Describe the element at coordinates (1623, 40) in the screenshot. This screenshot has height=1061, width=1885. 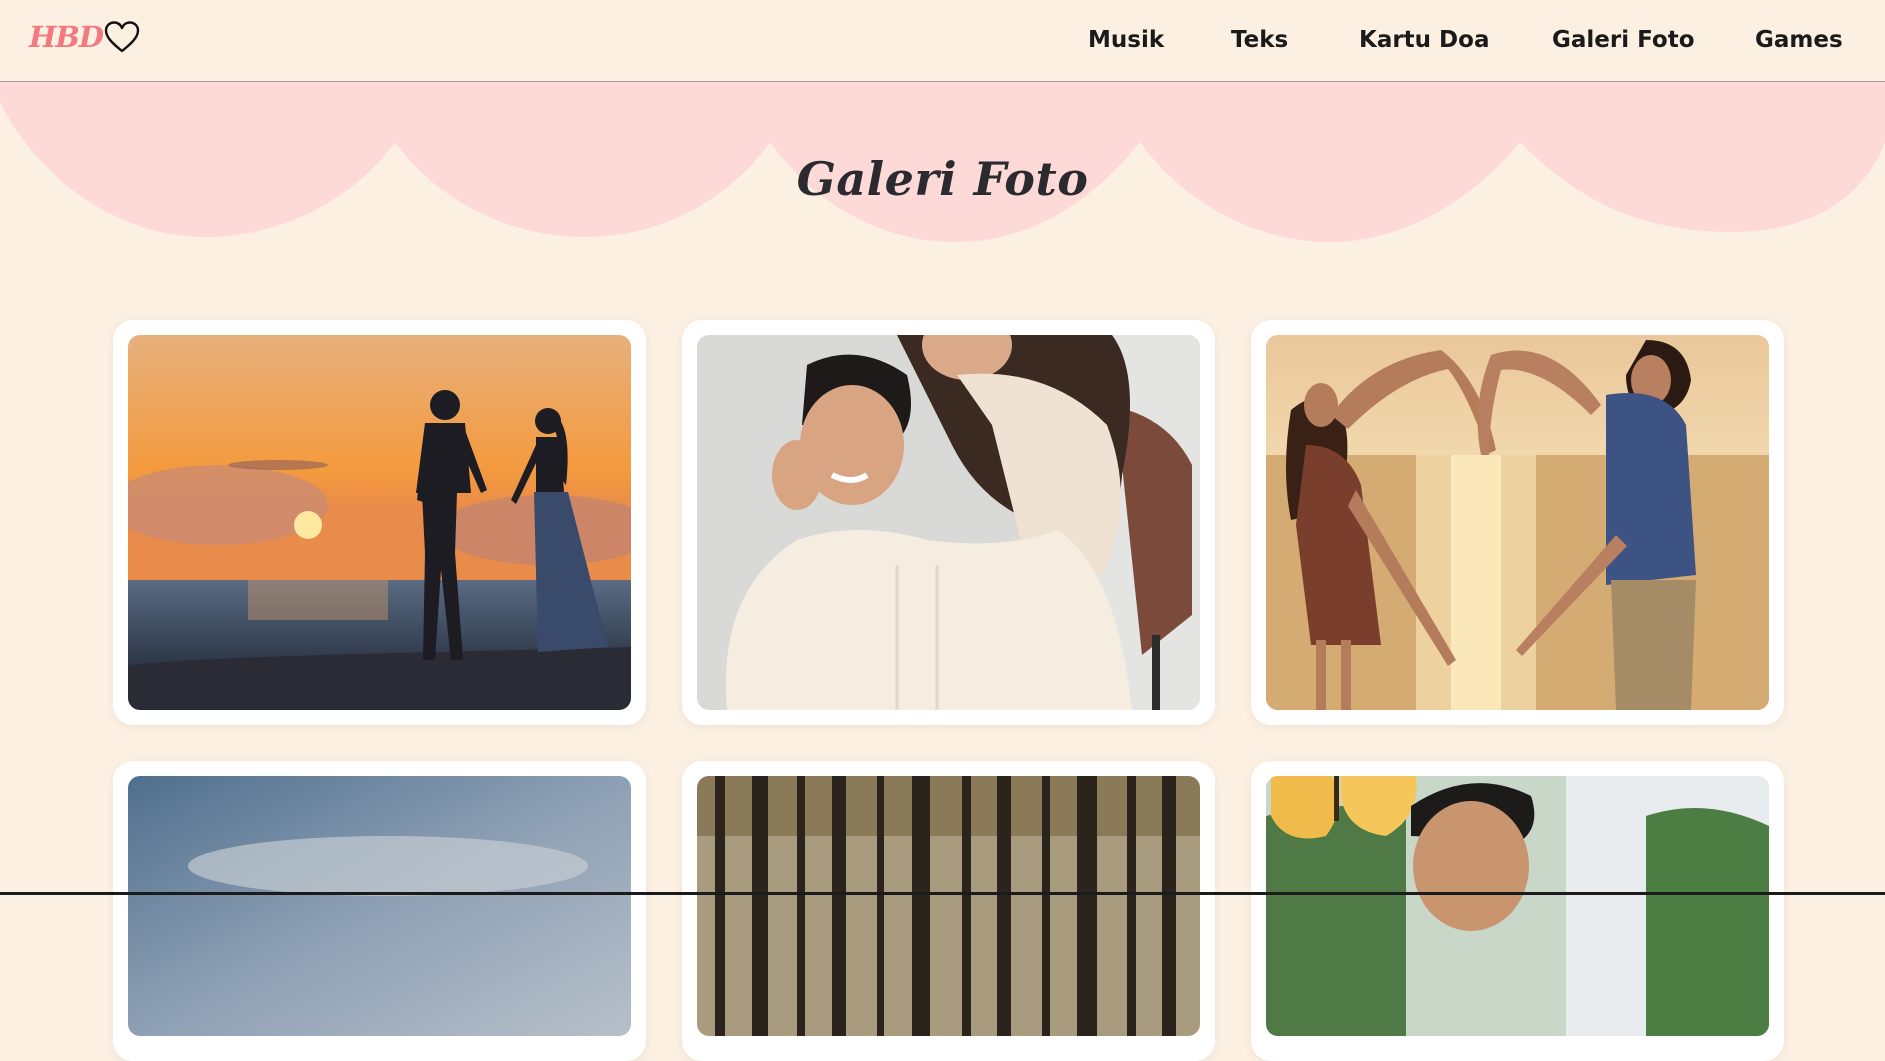
I see `nav-galeri-foto: Galeri Foto` at that location.